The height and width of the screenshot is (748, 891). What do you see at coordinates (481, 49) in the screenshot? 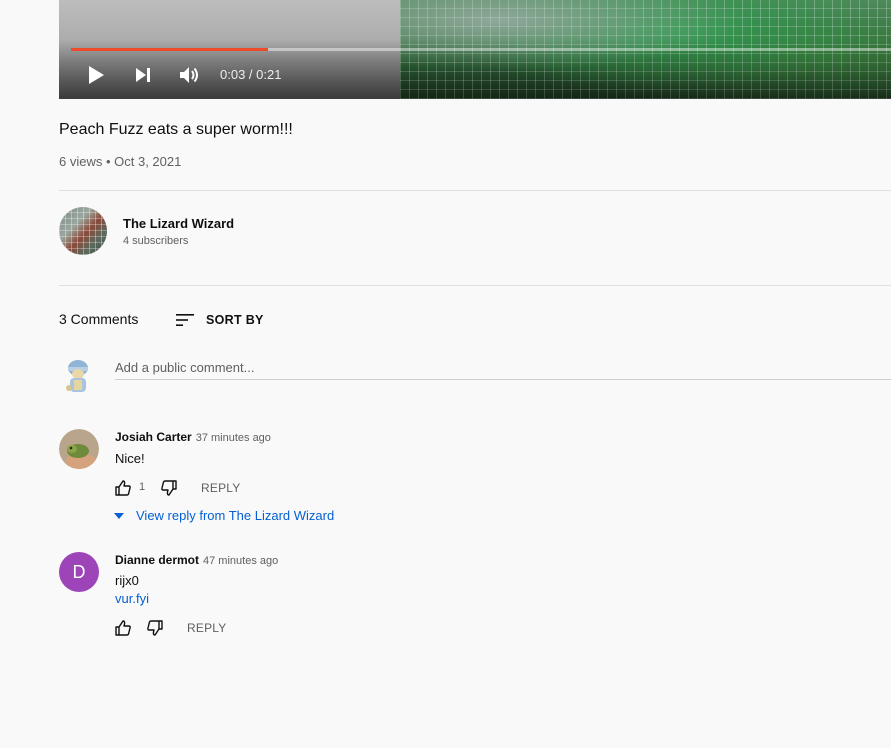
I see `progress-bar` at bounding box center [481, 49].